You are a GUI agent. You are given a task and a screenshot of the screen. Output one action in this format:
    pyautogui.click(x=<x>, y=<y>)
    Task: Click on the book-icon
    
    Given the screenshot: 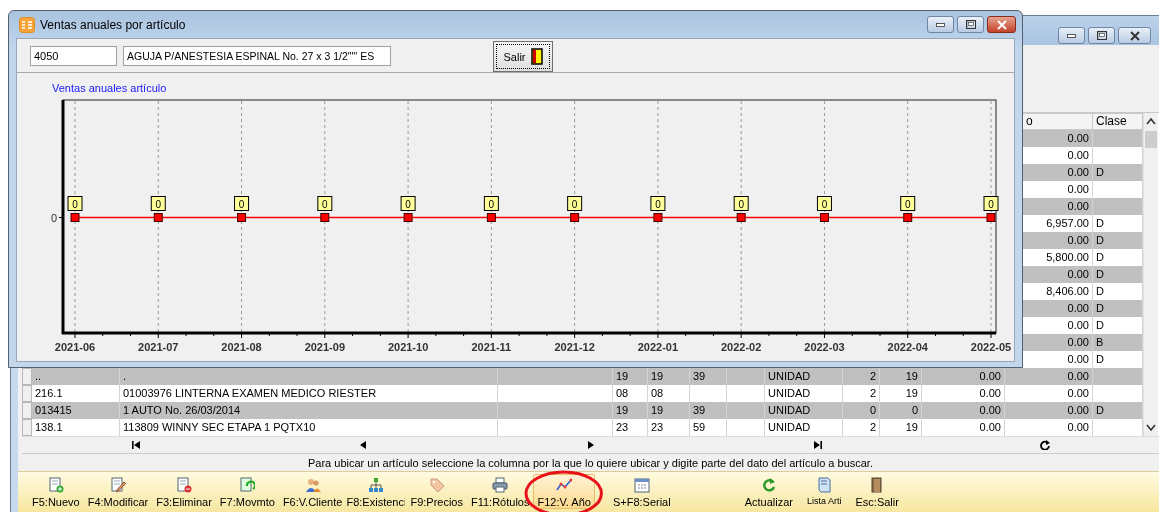 What is the action you would take?
    pyautogui.click(x=824, y=485)
    